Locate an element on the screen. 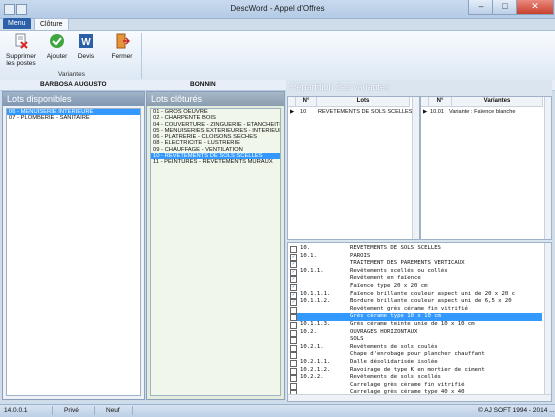 Image resolution: width=555 pixels, height=417 pixels. tree-row: ✓ Revêtement en faïence is located at coordinates (416, 279).